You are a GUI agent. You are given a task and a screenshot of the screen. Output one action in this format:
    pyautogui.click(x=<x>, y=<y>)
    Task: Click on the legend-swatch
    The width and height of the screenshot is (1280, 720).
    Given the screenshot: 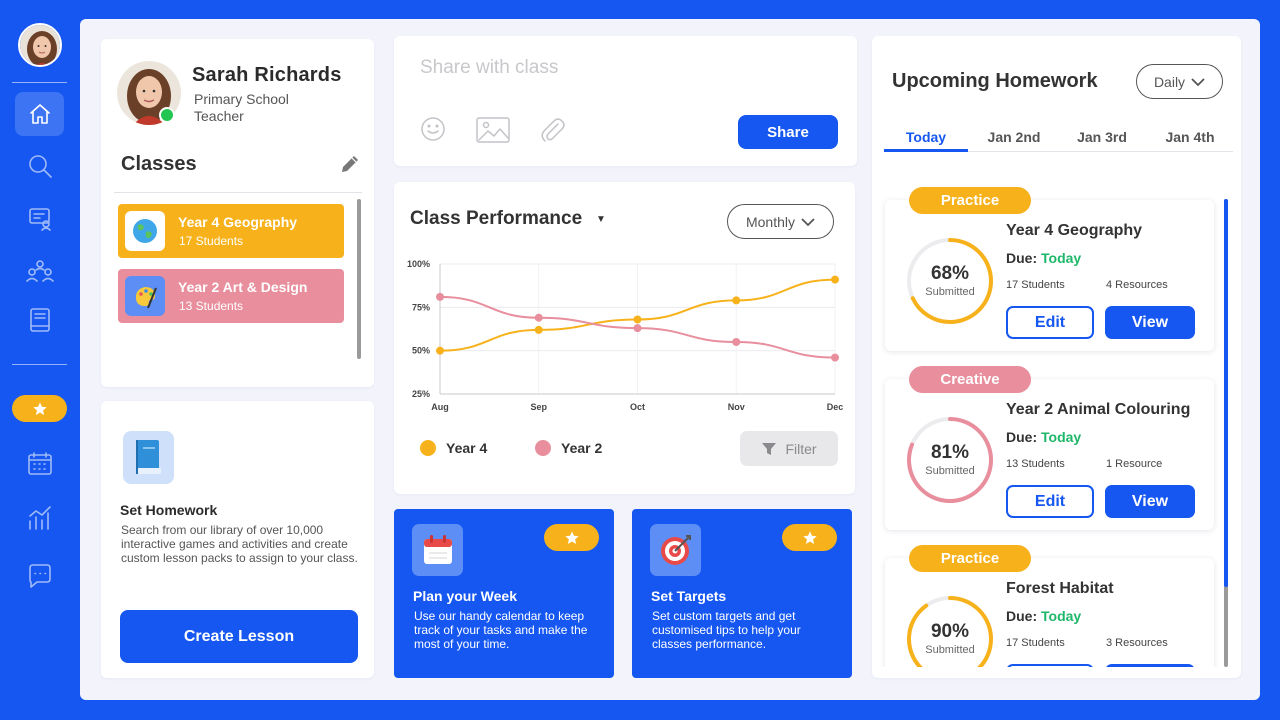 What is the action you would take?
    pyautogui.click(x=428, y=448)
    